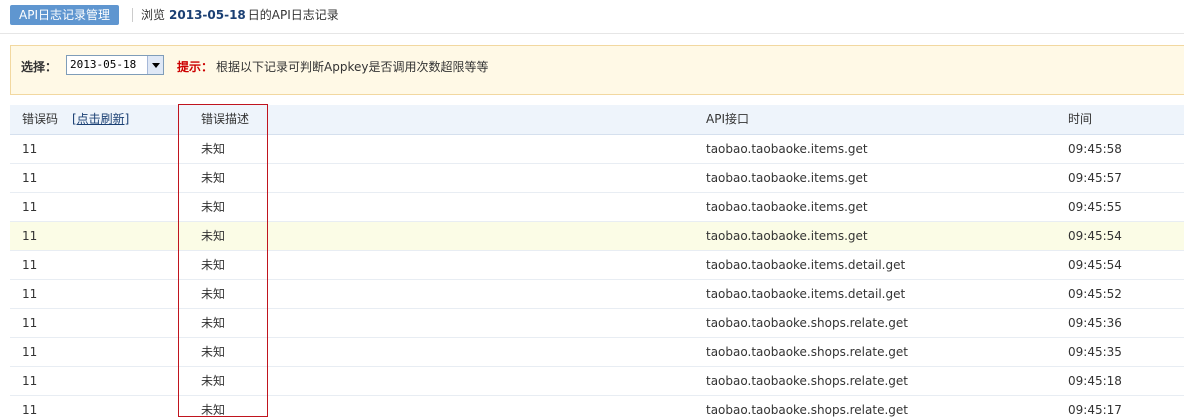  I want to click on cell-time: 09:45:57, so click(1095, 178).